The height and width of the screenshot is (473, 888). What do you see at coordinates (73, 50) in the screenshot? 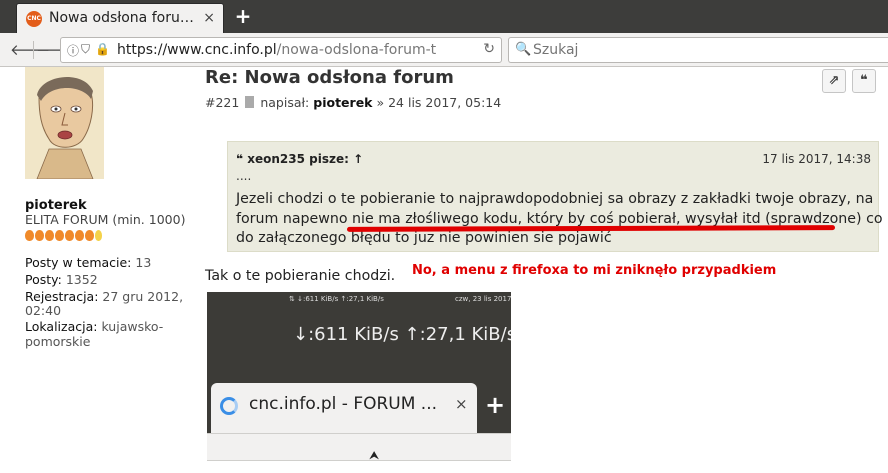
I see `info-icon: ⓘ` at bounding box center [73, 50].